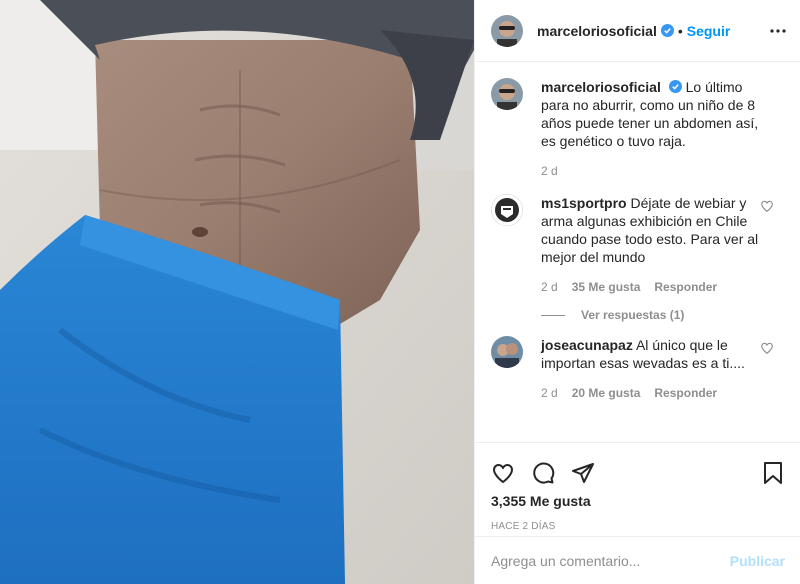 The height and width of the screenshot is (584, 800). I want to click on like-heart-icon, so click(503, 473).